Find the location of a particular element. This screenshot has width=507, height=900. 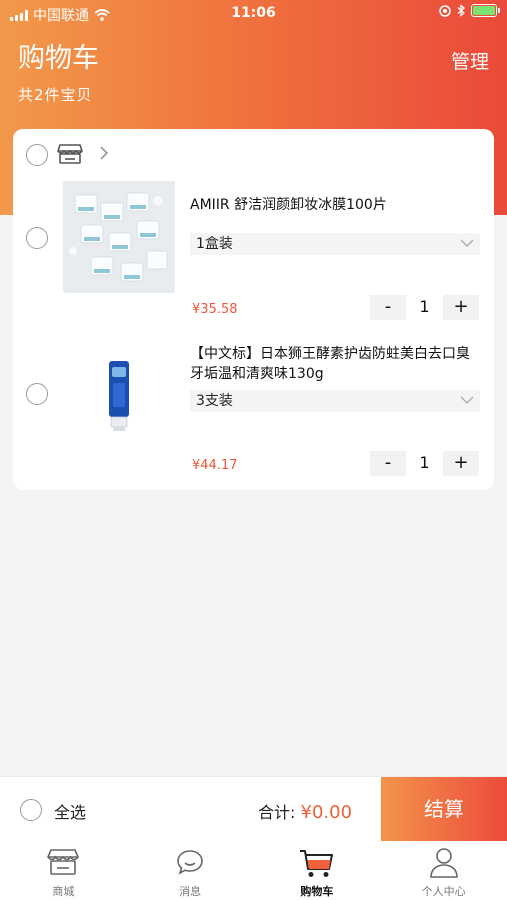

tab-store-label: 商城 is located at coordinates (63, 891).